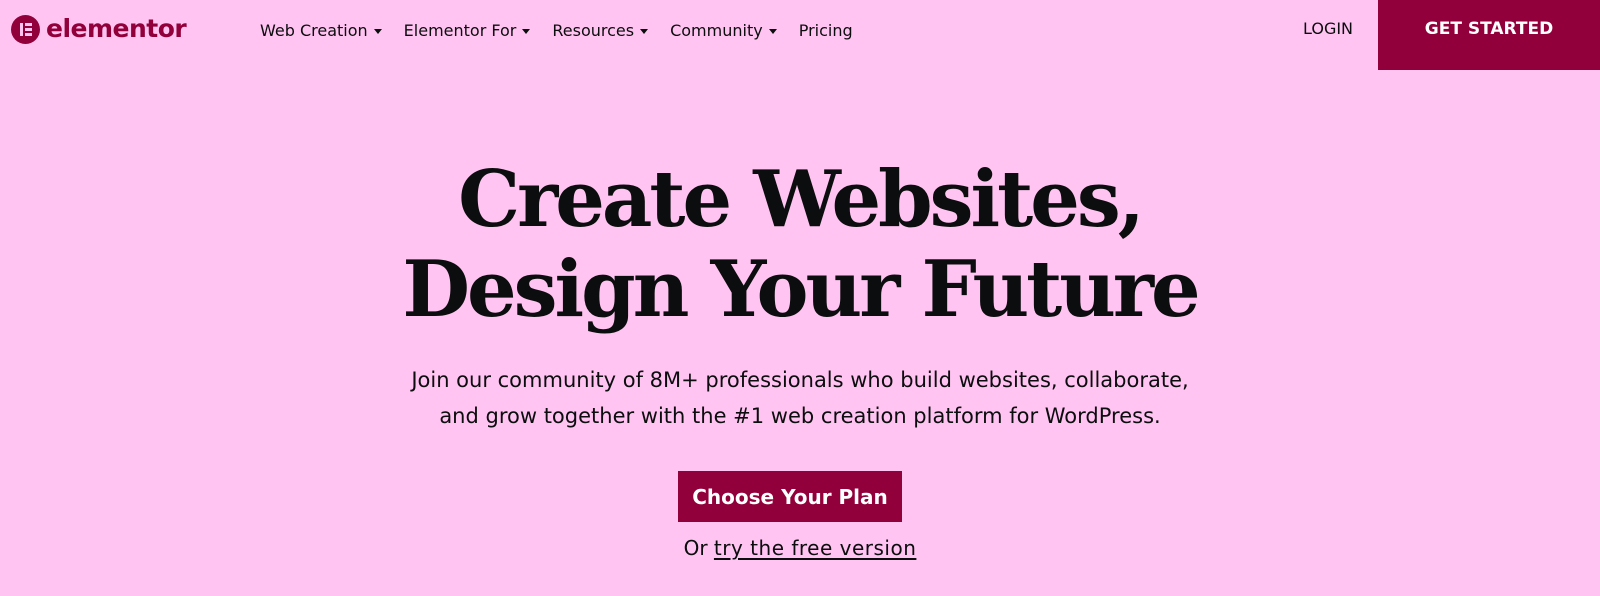  Describe the element at coordinates (716, 30) in the screenshot. I see `nav-item-label: Community` at that location.